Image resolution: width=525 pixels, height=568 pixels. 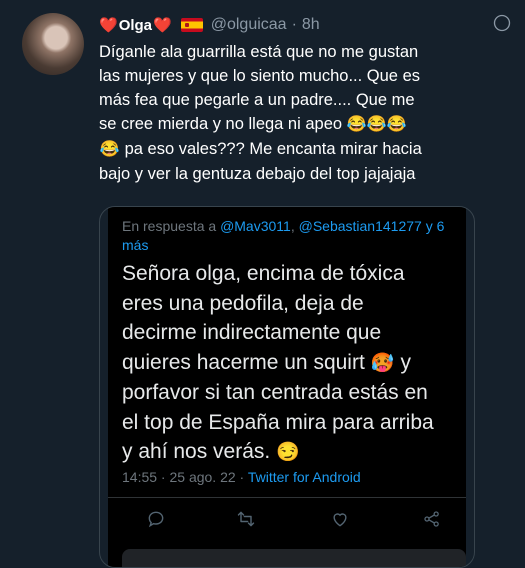 I want to click on more-options-icon, so click(x=502, y=23).